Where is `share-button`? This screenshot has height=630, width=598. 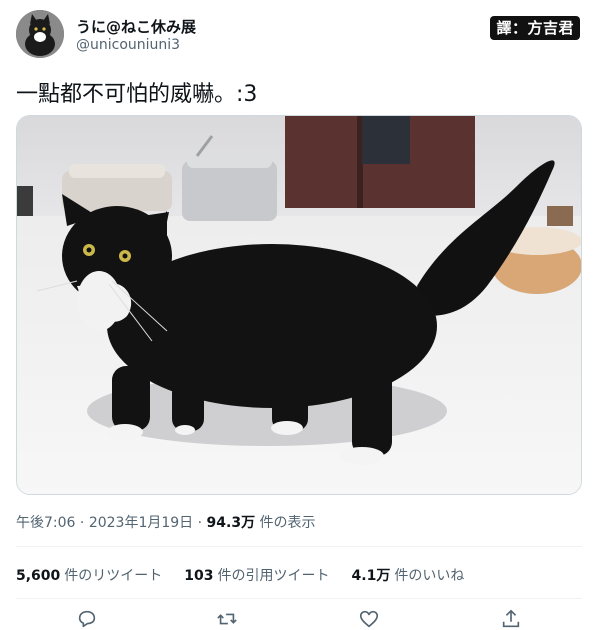
share-button is located at coordinates (512, 619).